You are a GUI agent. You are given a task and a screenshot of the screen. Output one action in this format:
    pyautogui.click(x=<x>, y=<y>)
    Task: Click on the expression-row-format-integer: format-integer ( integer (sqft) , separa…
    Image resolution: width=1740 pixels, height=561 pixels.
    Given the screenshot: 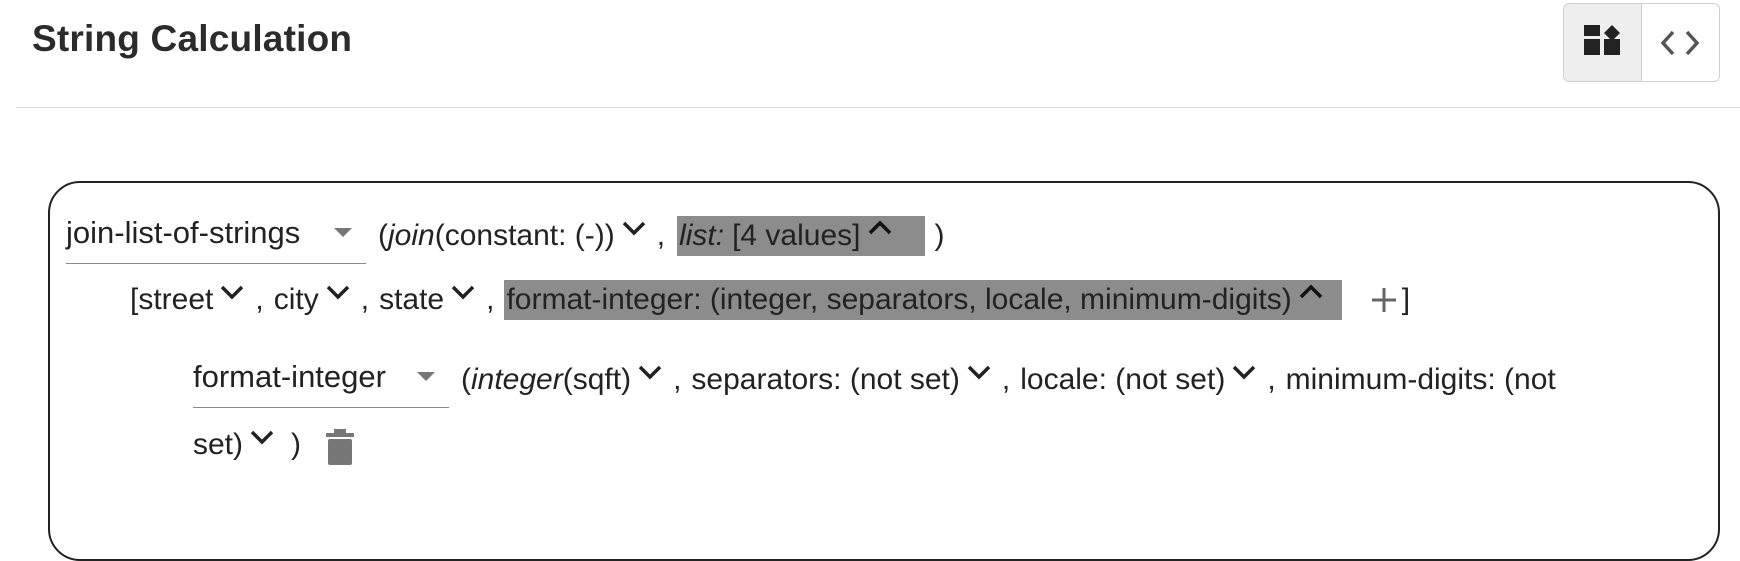 What is the action you would take?
    pyautogui.click(x=874, y=380)
    